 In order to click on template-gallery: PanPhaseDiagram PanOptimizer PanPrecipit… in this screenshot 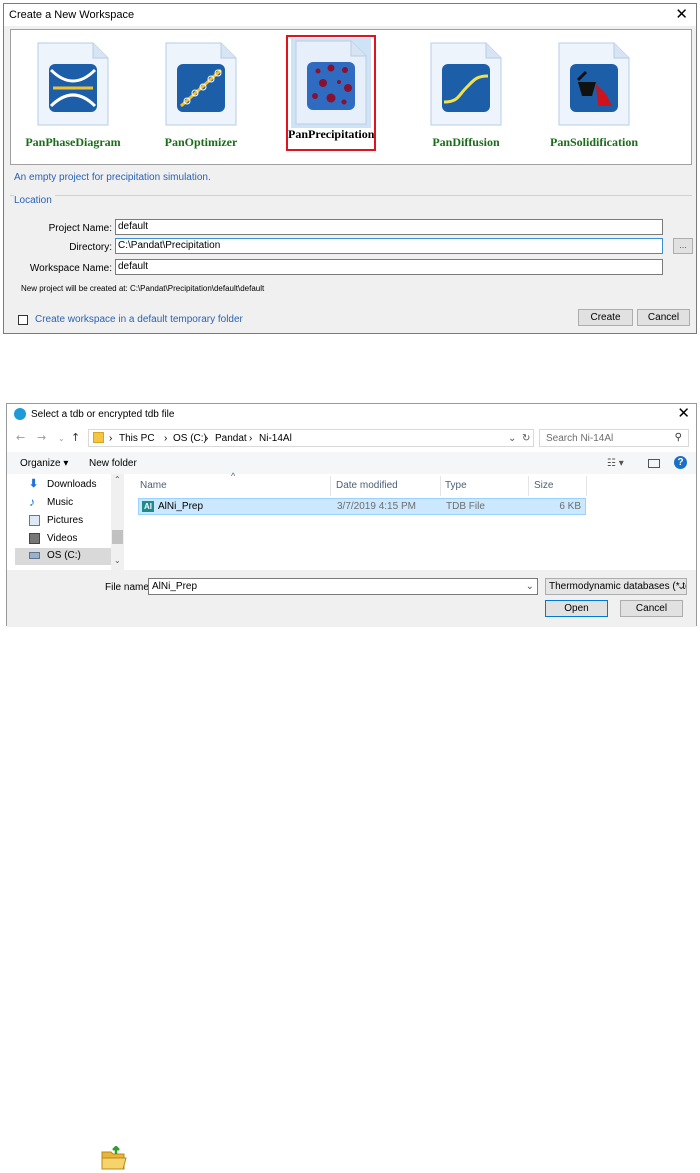, I will do `click(351, 97)`.